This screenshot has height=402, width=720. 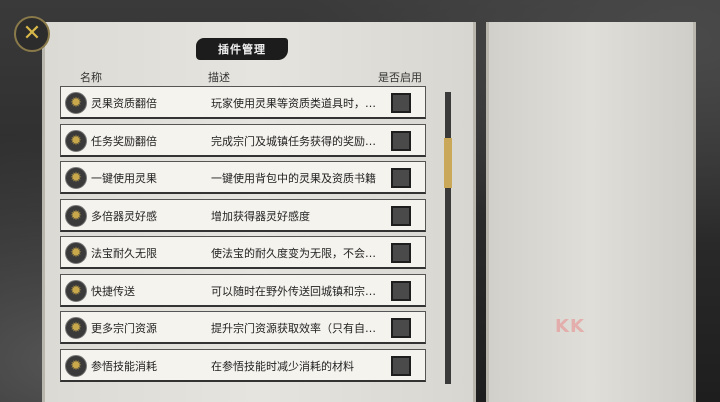 What do you see at coordinates (124, 178) in the screenshot?
I see `plugin-name: 一键使用灵果` at bounding box center [124, 178].